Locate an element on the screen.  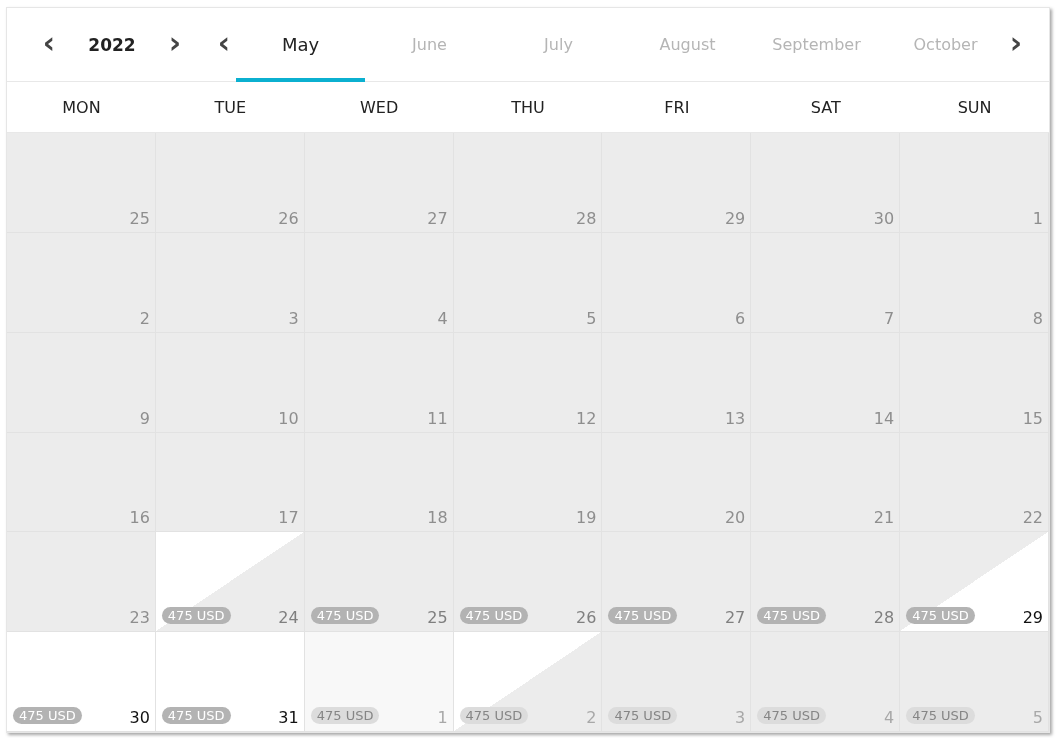
previous-month-button: ‹ is located at coordinates (224, 42).